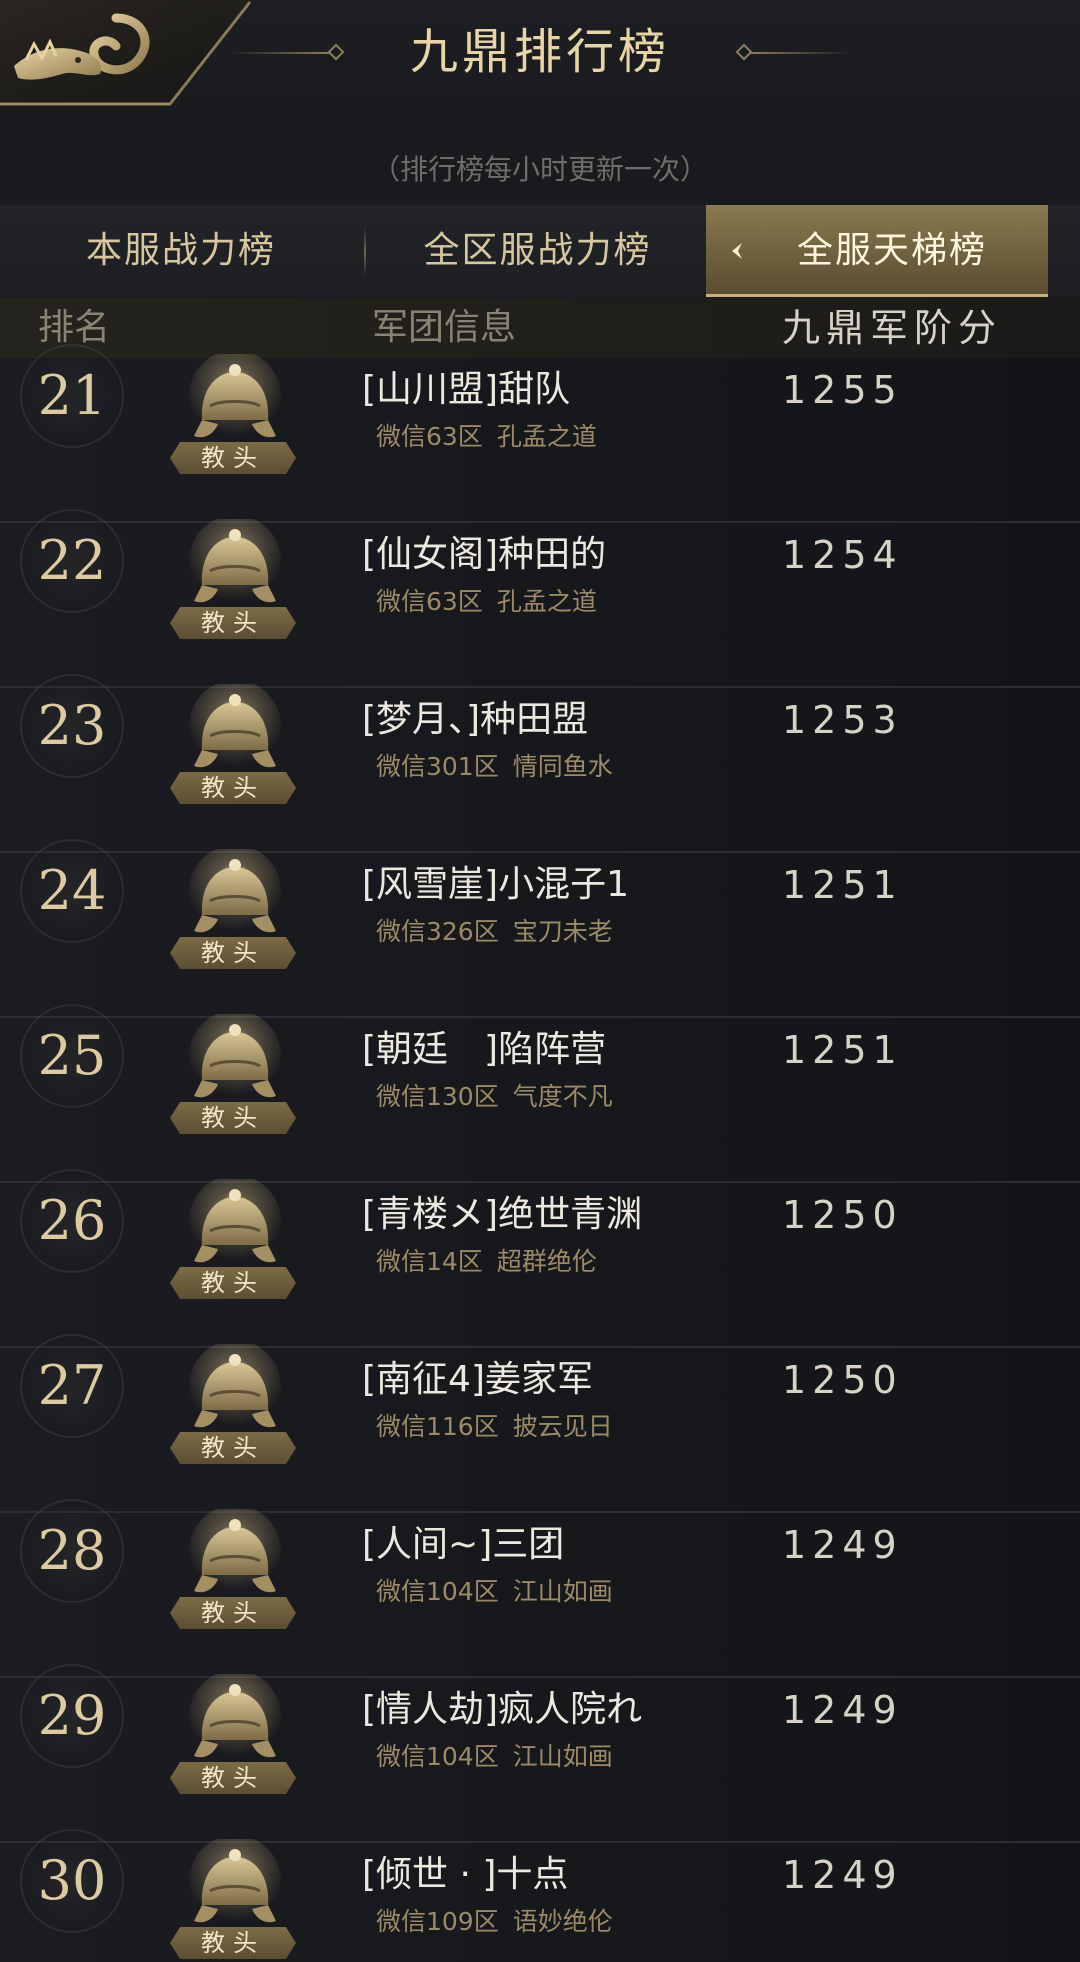 This screenshot has height=1962, width=1080. What do you see at coordinates (546, 1261) in the screenshot?
I see `server-title: 超群绝伦` at bounding box center [546, 1261].